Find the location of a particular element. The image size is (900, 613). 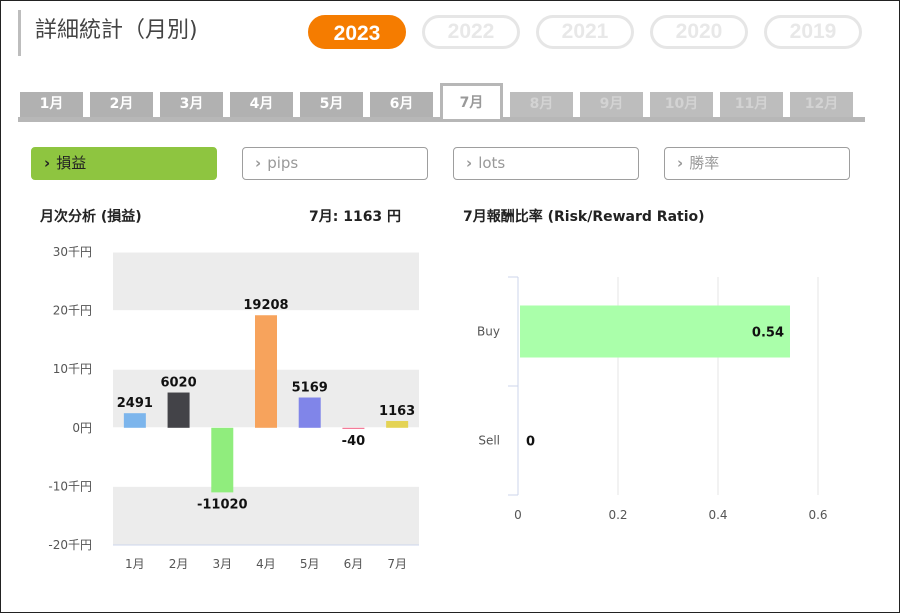

month-tabs: 1月 2月 3月 4月 5月 6月 7月 8月 9月 10月 11月 12月 is located at coordinates (442, 102).